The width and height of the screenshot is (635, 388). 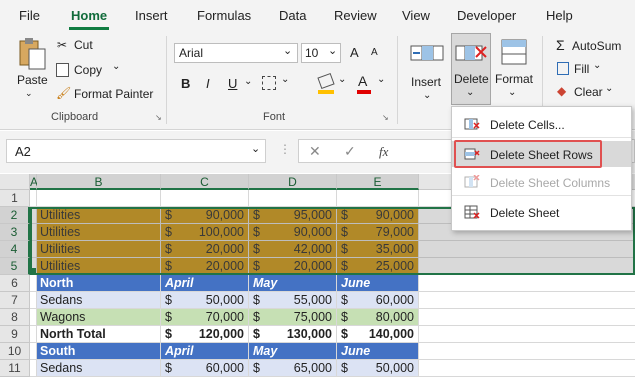 What do you see at coordinates (15, 300) in the screenshot?
I see `row-header-7: 7` at bounding box center [15, 300].